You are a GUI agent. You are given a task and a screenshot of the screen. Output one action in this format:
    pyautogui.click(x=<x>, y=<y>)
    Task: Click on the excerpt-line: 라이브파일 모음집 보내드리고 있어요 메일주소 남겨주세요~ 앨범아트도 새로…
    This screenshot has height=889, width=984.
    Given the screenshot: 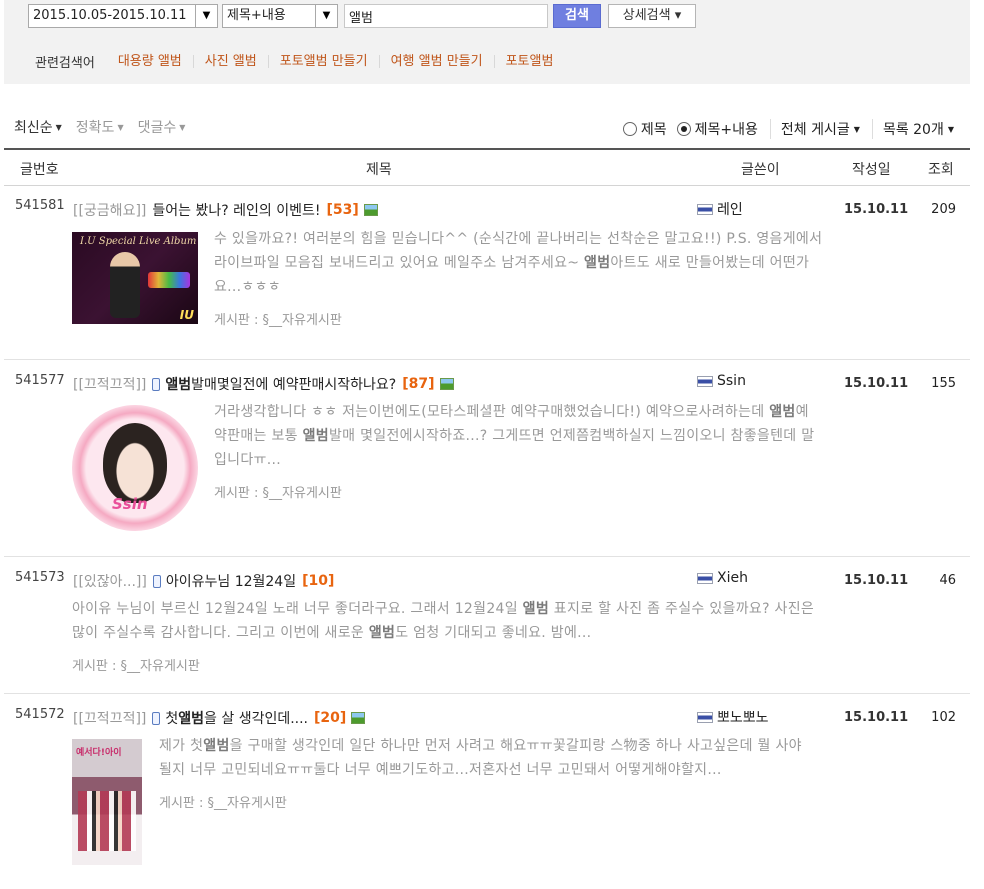 What is the action you would take?
    pyautogui.click(x=512, y=263)
    